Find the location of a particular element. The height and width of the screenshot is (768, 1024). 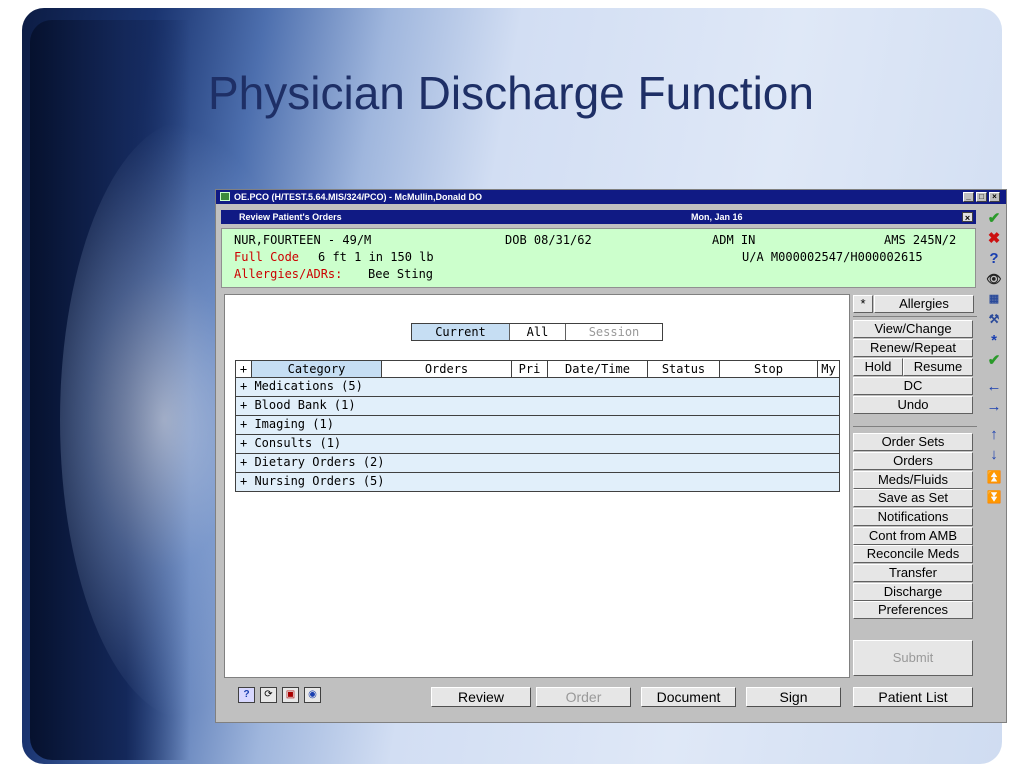

resume-button: Resume is located at coordinates (938, 367).